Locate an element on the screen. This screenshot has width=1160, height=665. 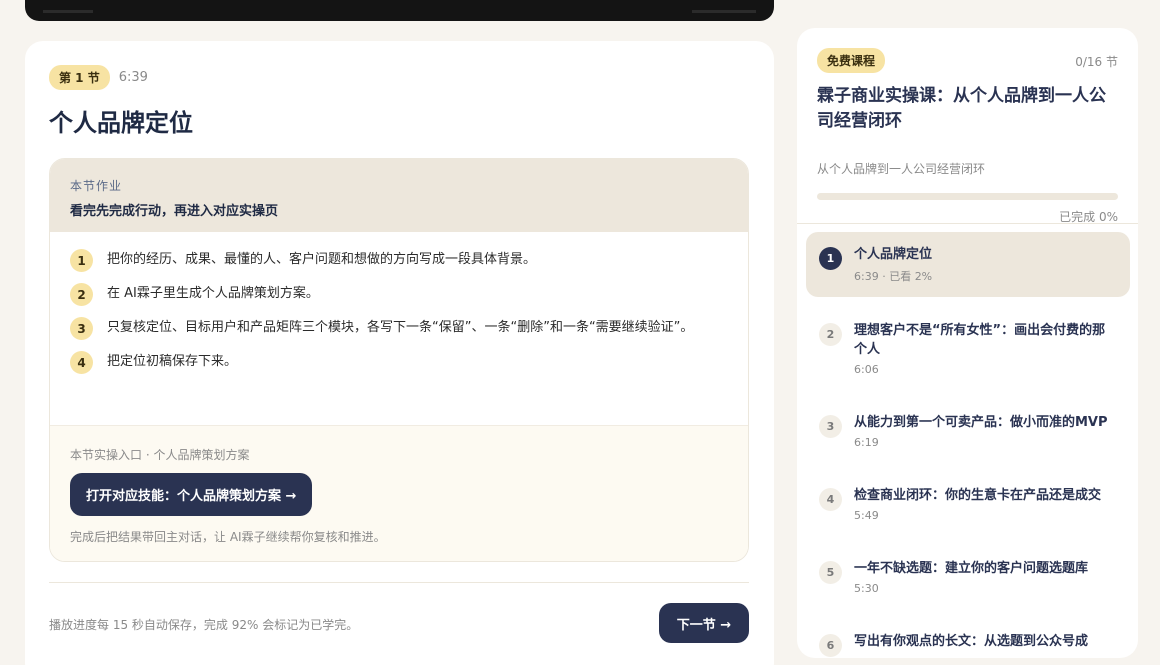
footer-divider is located at coordinates (399, 582).